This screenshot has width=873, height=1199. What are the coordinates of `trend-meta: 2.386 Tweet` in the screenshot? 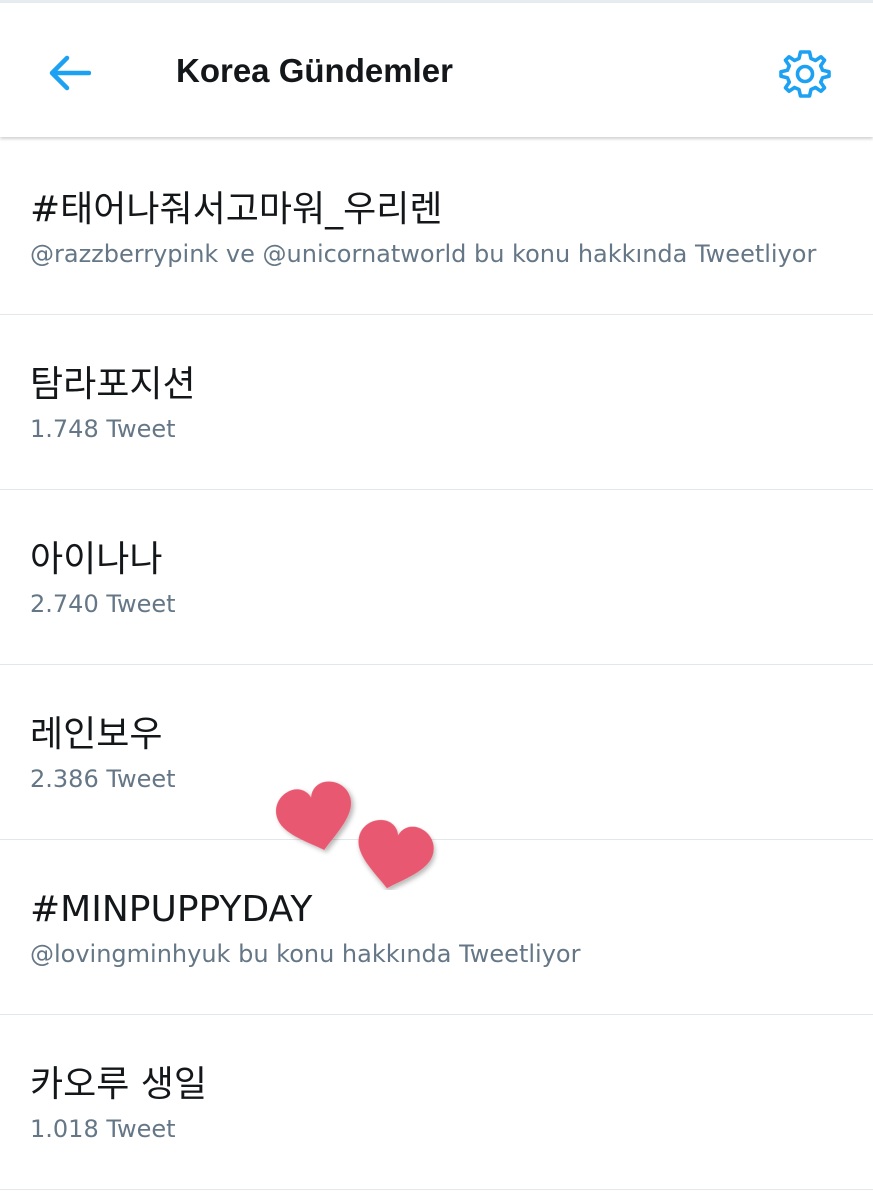 It's located at (103, 779).